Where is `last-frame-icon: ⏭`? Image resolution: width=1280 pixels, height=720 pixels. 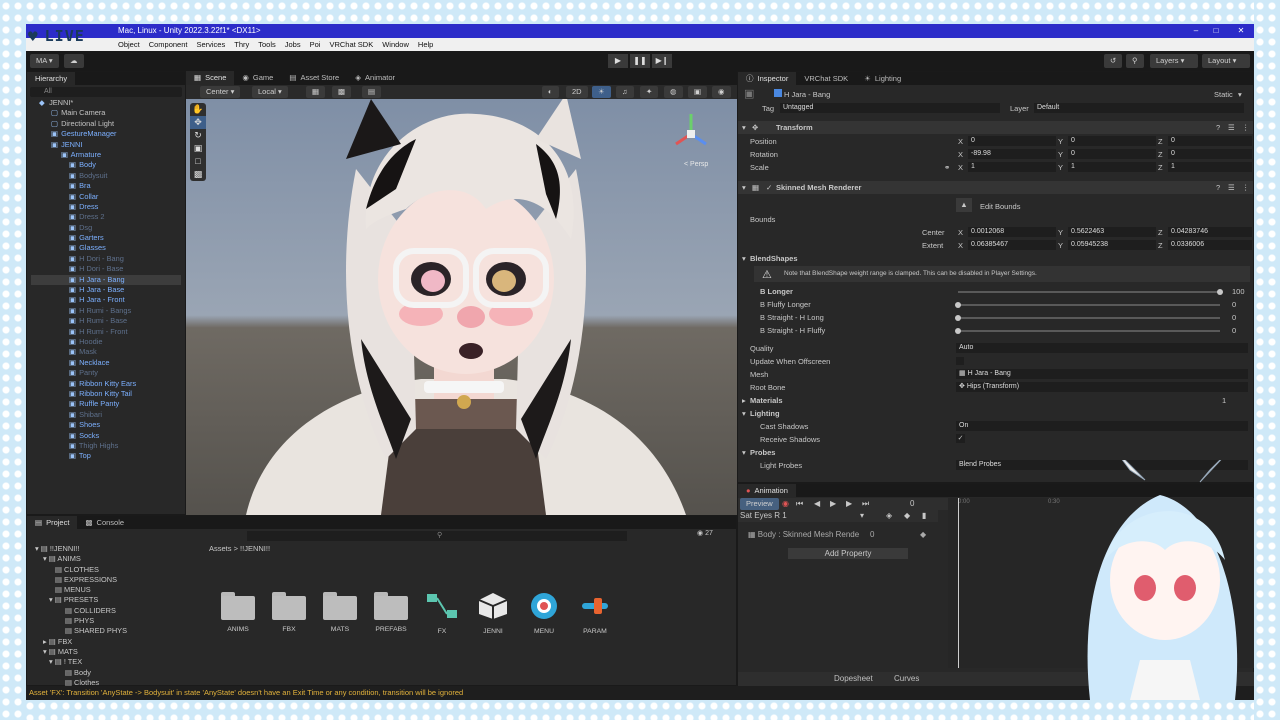 last-frame-icon: ⏭ is located at coordinates (865, 504).